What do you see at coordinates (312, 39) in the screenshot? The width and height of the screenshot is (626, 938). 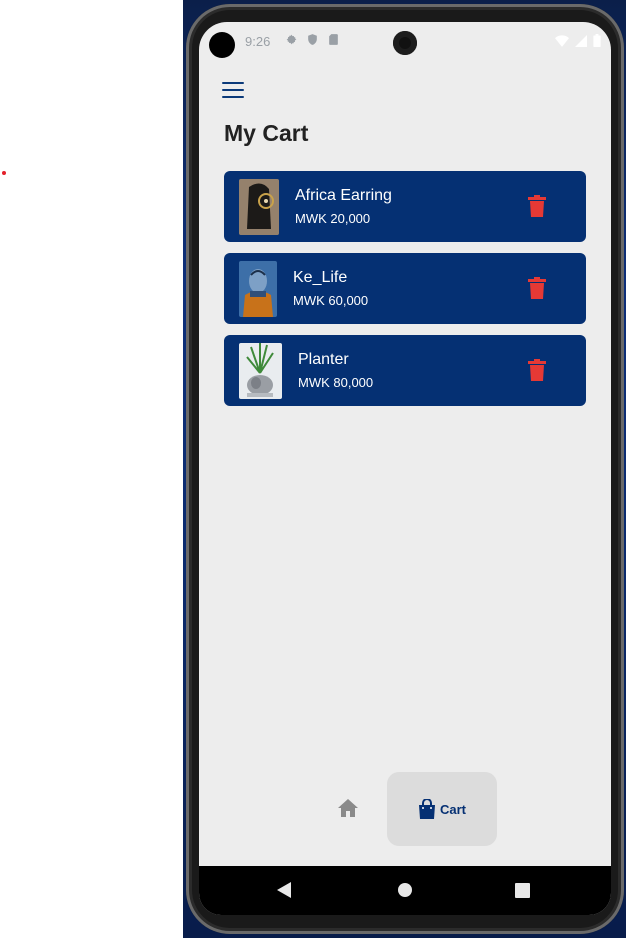 I see `shield-icon` at bounding box center [312, 39].